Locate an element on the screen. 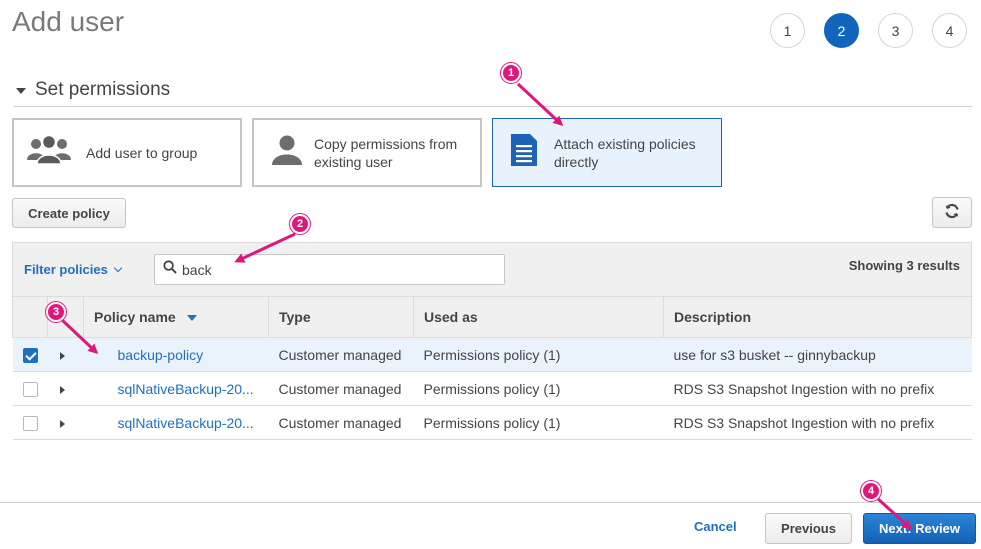  select-all-column is located at coordinates (30, 317).